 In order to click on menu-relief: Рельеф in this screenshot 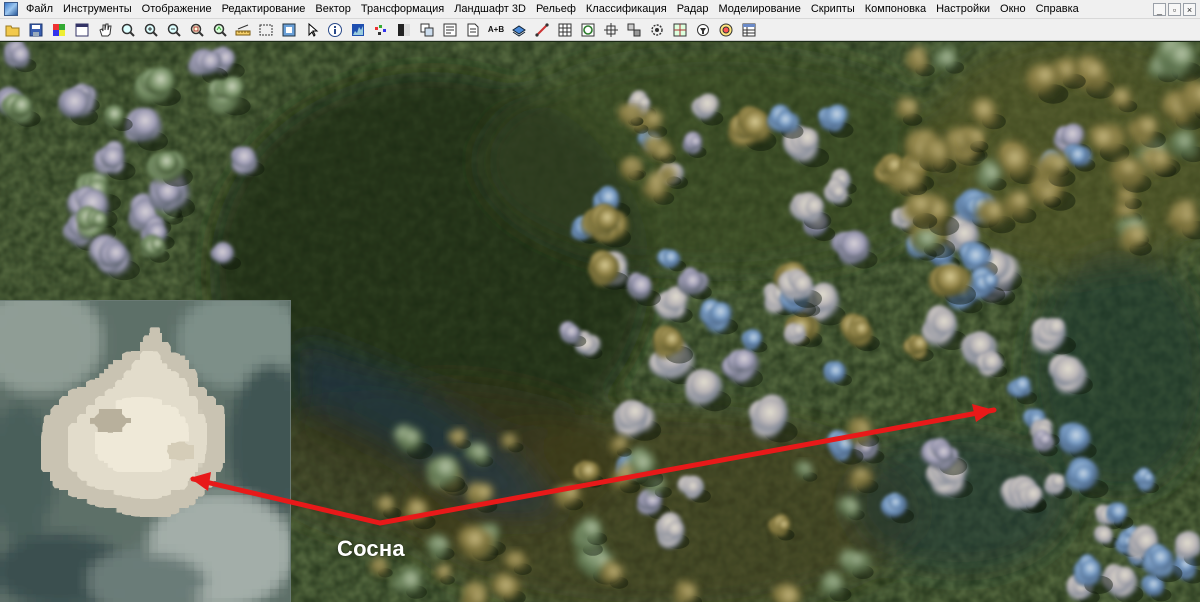, I will do `click(556, 9)`.